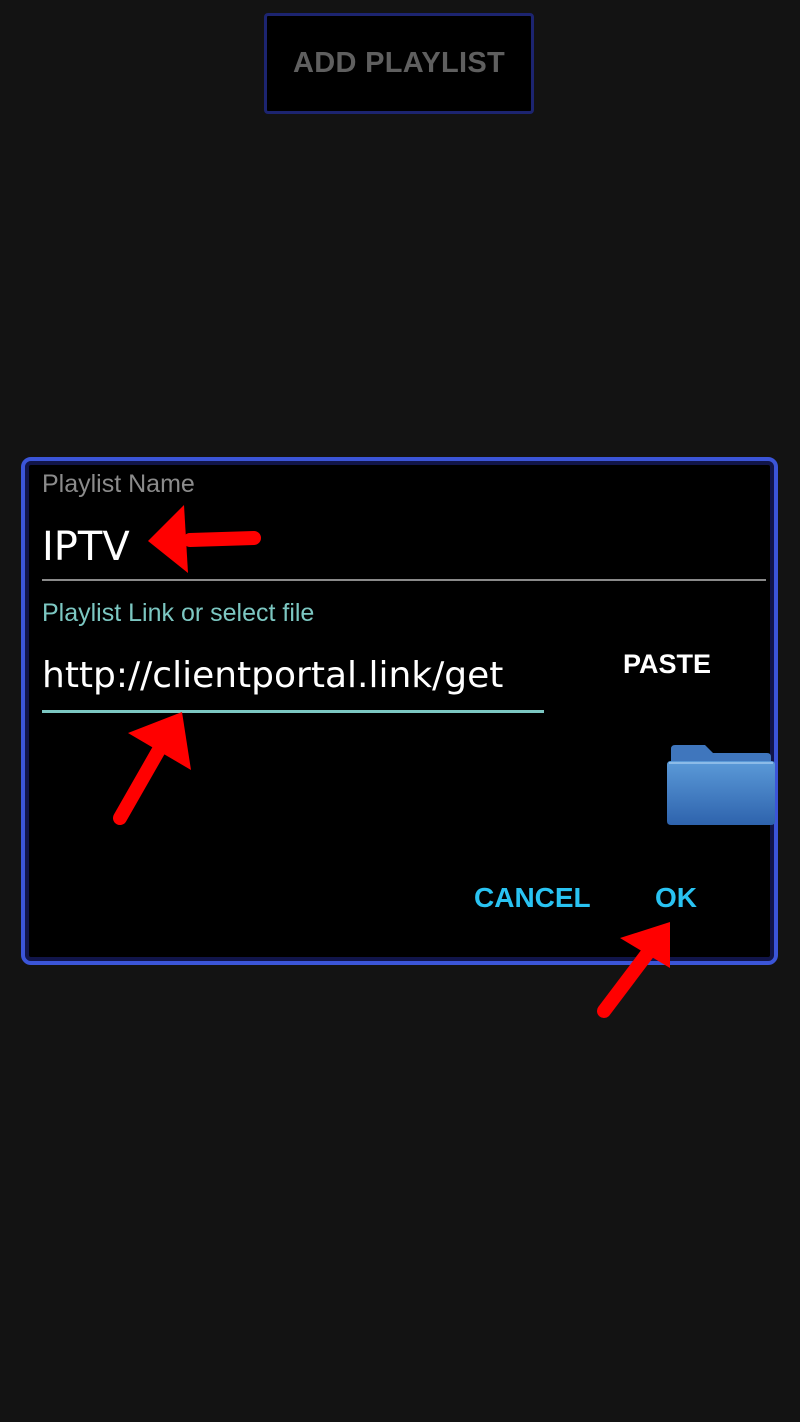 The height and width of the screenshot is (1422, 800). What do you see at coordinates (399, 63) in the screenshot?
I see `add-playlist-button: ADD PLAYLIST` at bounding box center [399, 63].